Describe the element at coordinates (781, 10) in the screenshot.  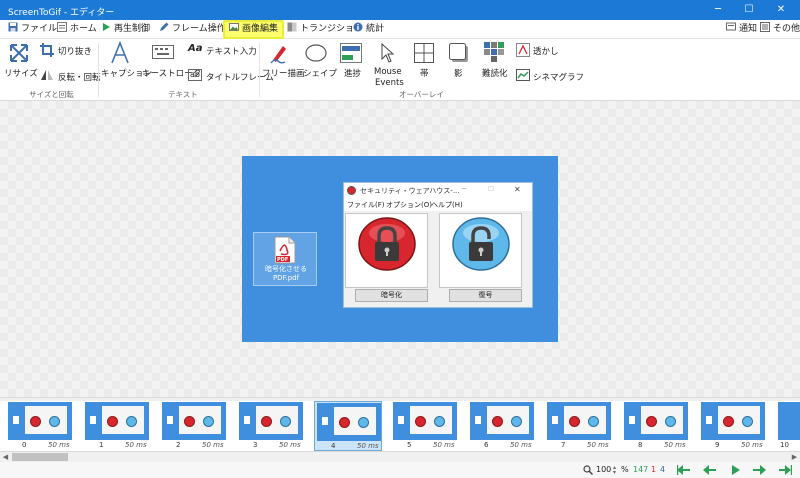
I see `close-button: ✕` at that location.